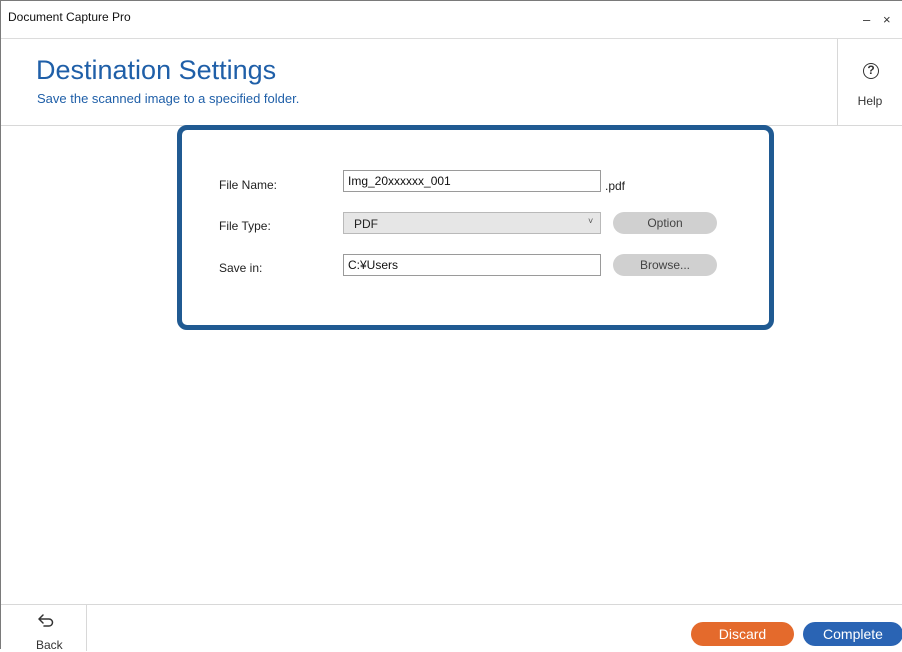  I want to click on question-circle-icon: ?, so click(871, 71).